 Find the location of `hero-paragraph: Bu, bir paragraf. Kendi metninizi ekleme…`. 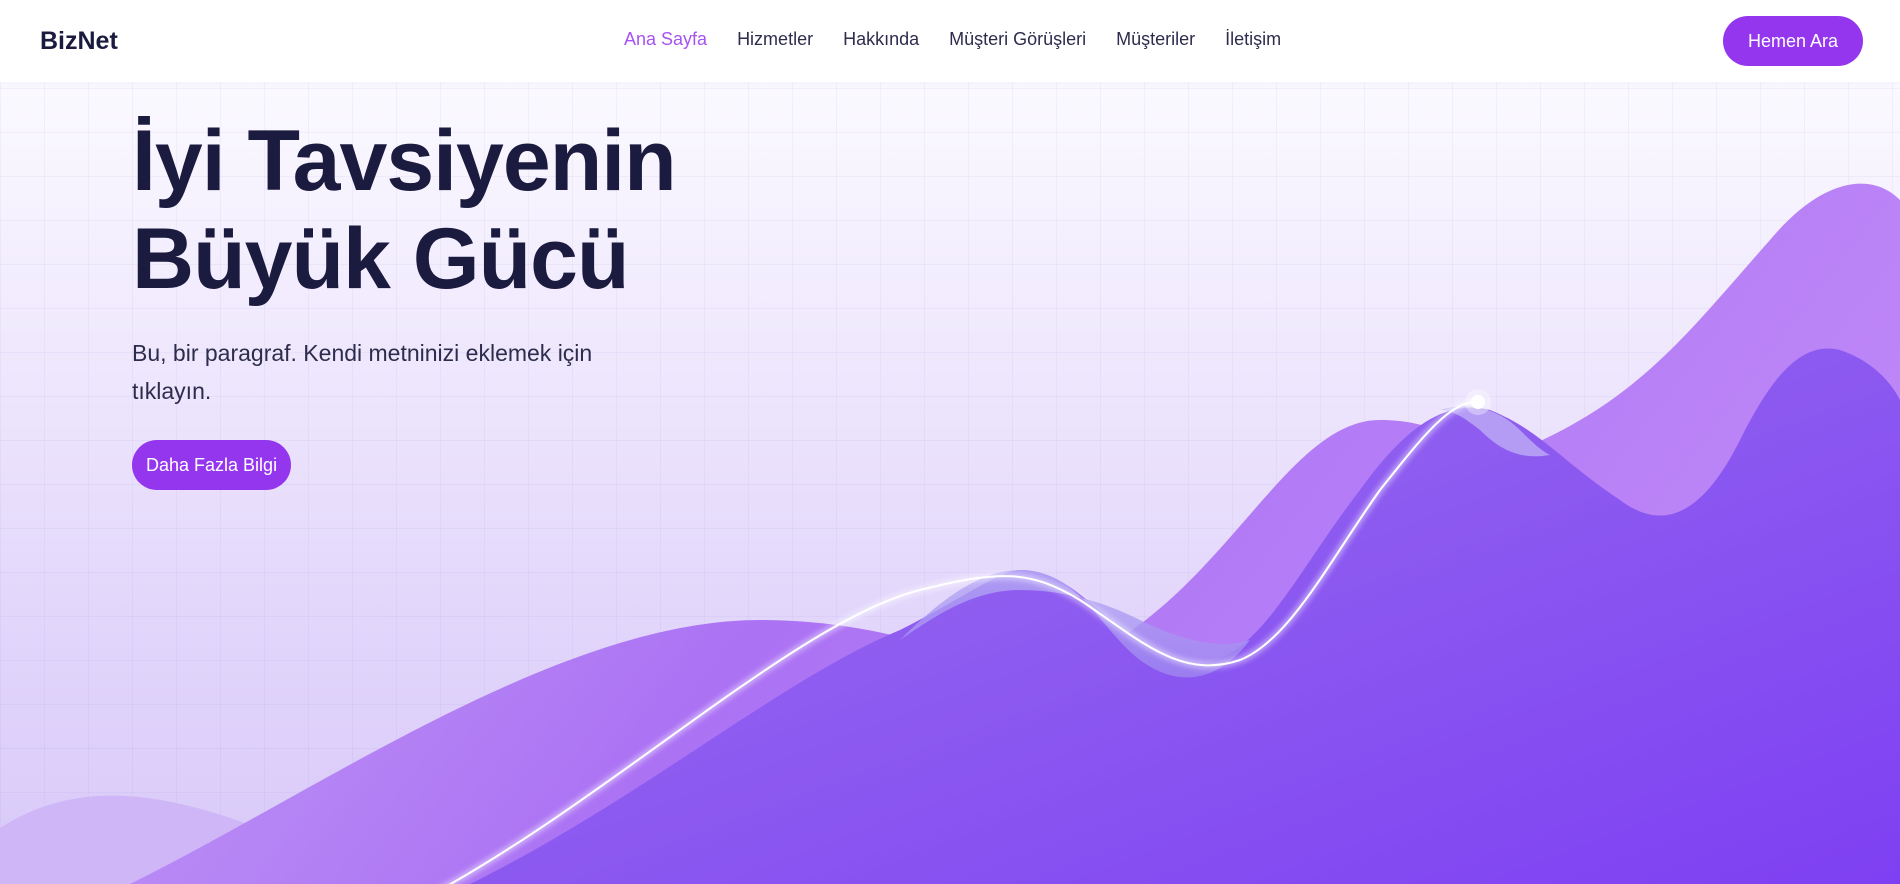

hero-paragraph: Bu, bir paragraf. Kendi metninizi ekleme… is located at coordinates (382, 372).